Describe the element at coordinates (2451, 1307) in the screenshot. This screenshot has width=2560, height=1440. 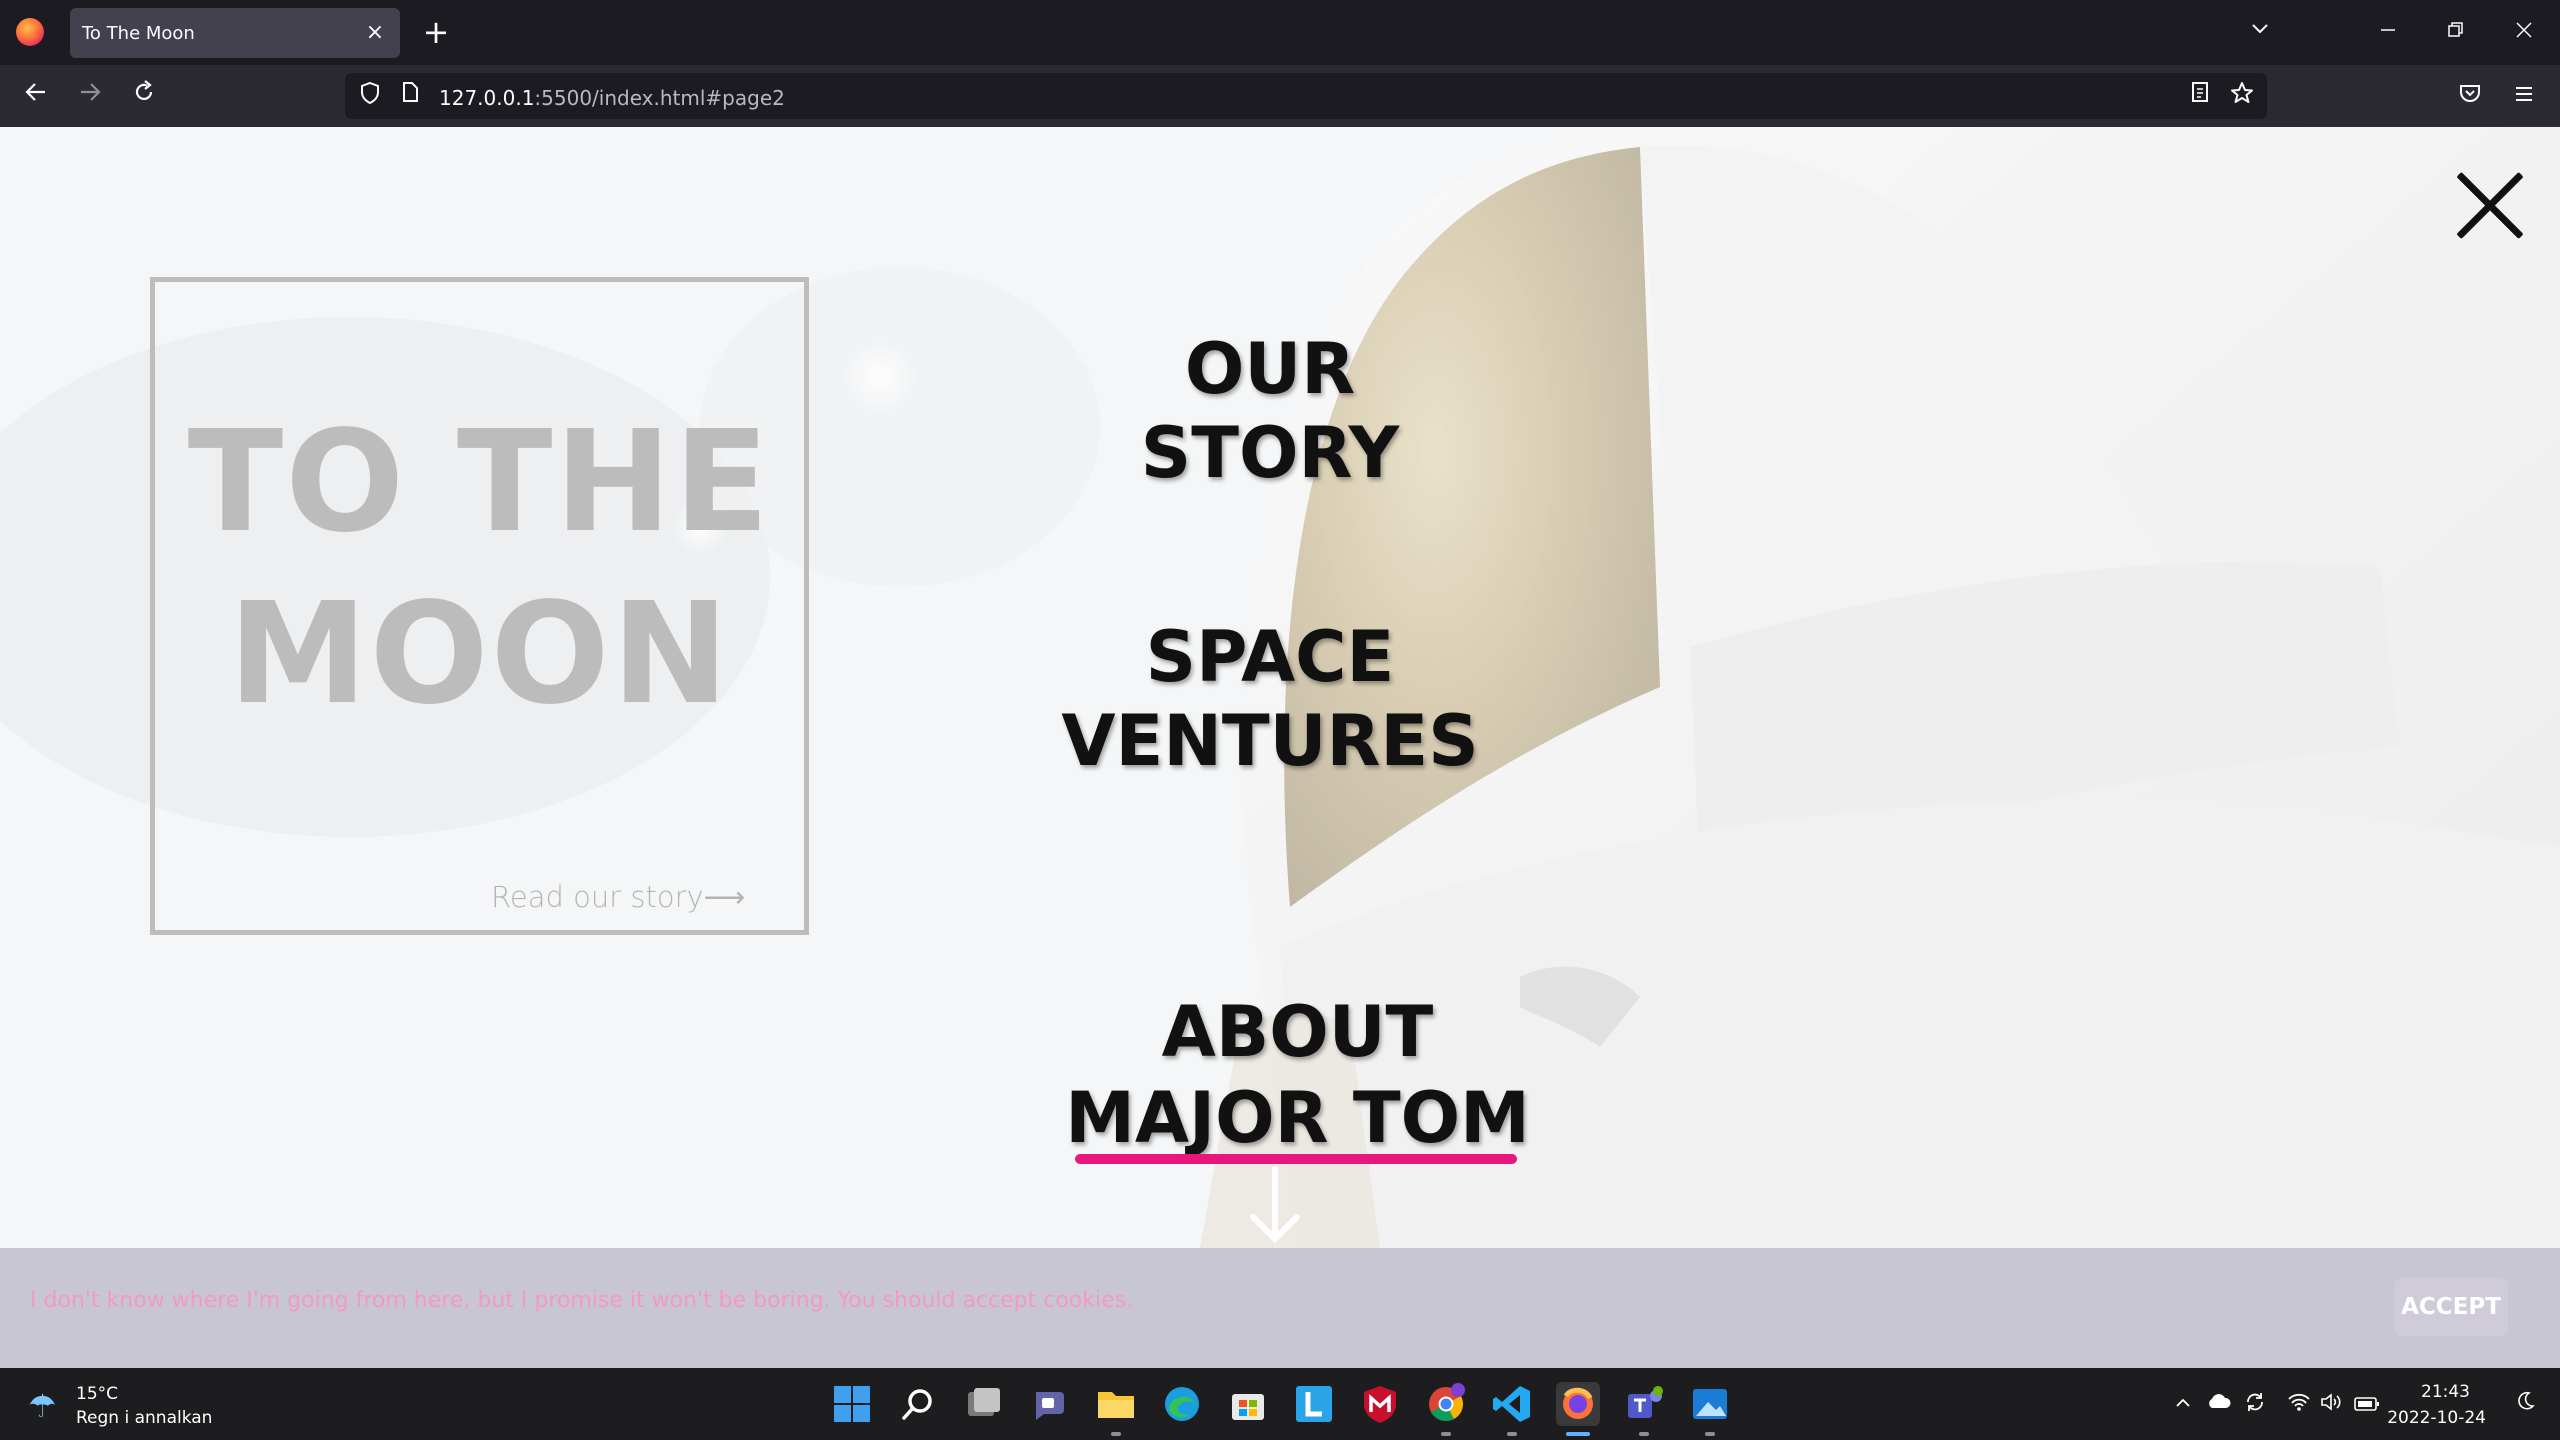
I see `accept-cookies-button: ACCEPT` at that location.